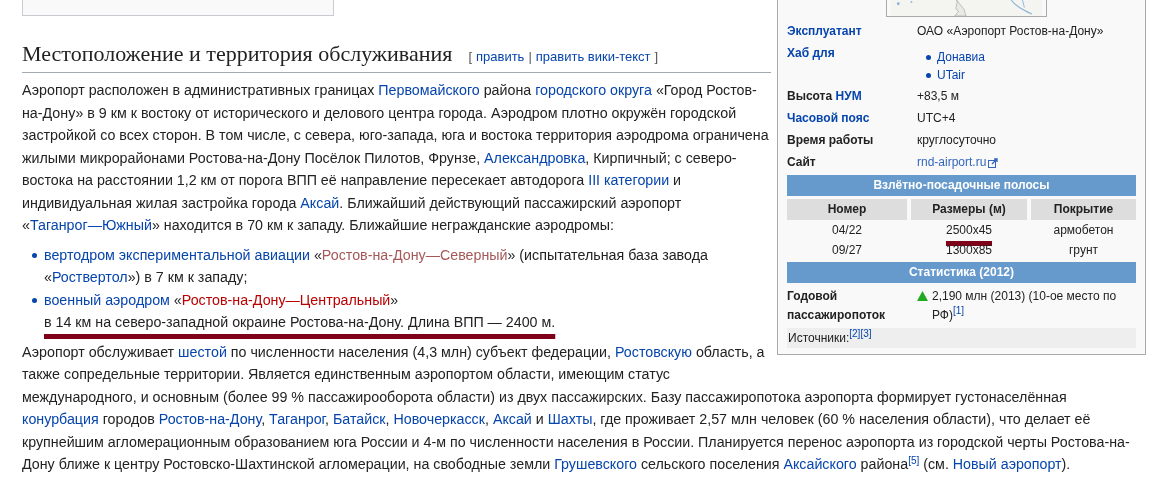  Describe the element at coordinates (570, 419) in the screenshot. I see `link: Шахты` at that location.